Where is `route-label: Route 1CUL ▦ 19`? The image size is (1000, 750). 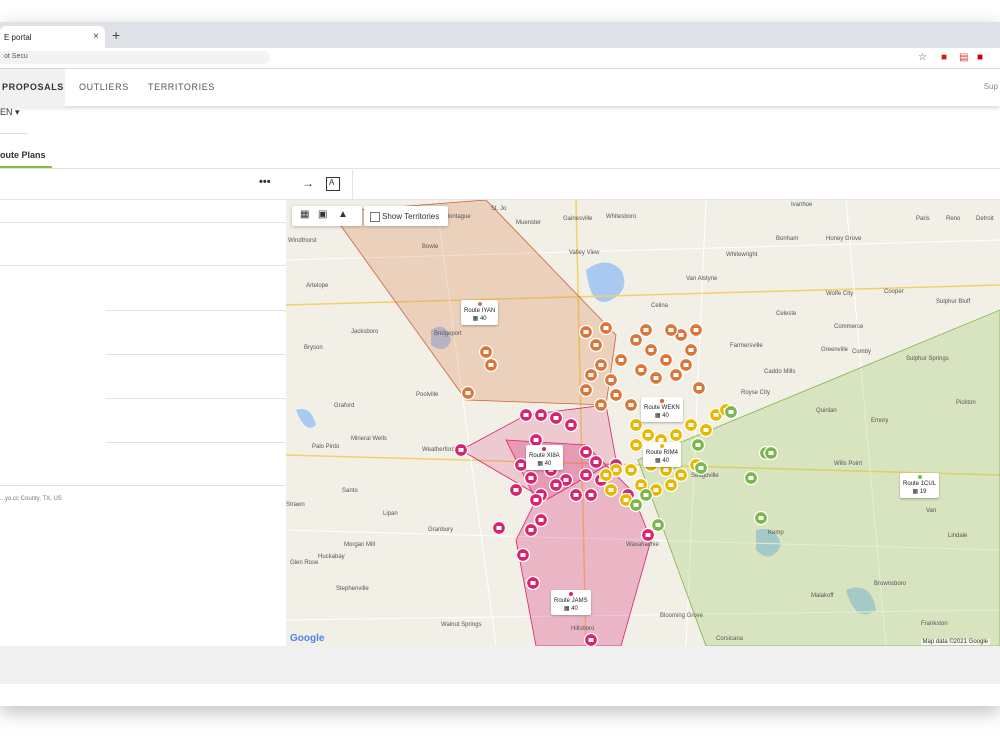 route-label: Route 1CUL ▦ 19 is located at coordinates (920, 485).